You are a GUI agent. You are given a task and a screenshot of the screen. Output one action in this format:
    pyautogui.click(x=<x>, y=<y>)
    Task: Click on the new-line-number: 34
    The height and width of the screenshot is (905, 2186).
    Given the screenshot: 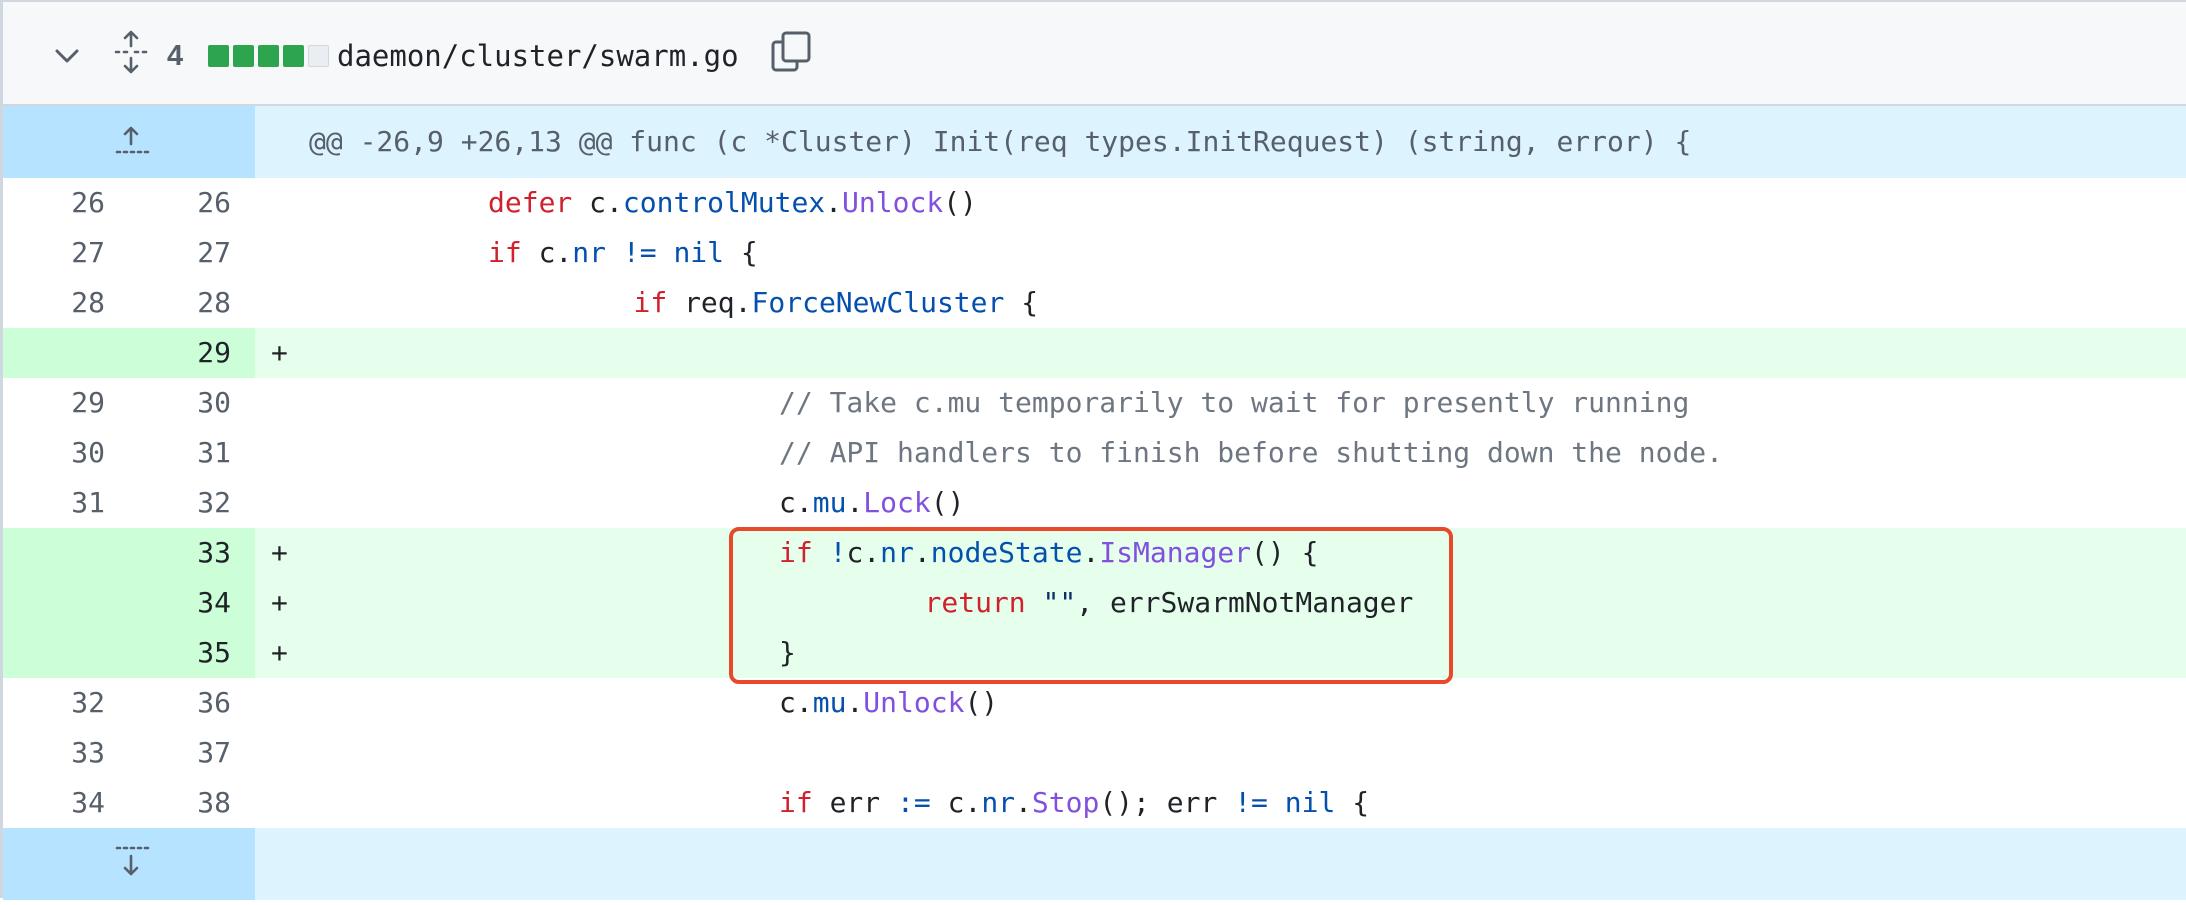 What is the action you would take?
    pyautogui.click(x=180, y=603)
    